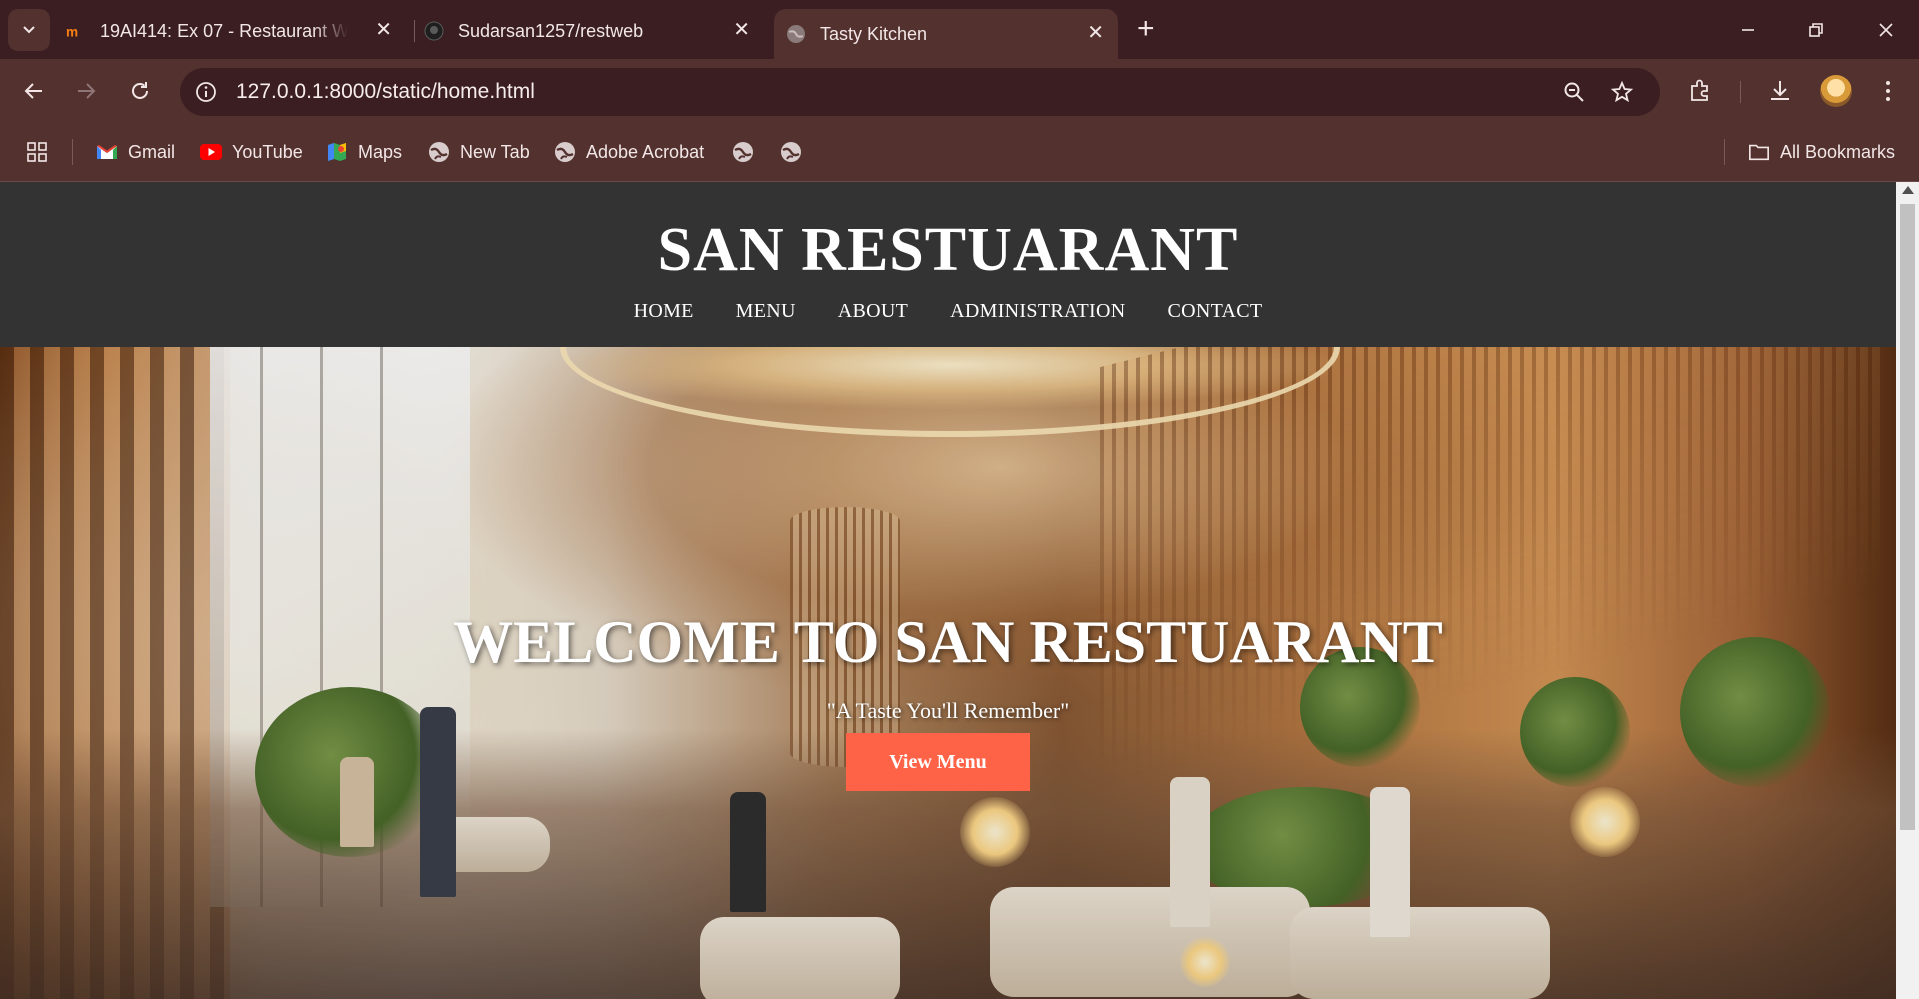  I want to click on moodle-icon: m, so click(76, 31).